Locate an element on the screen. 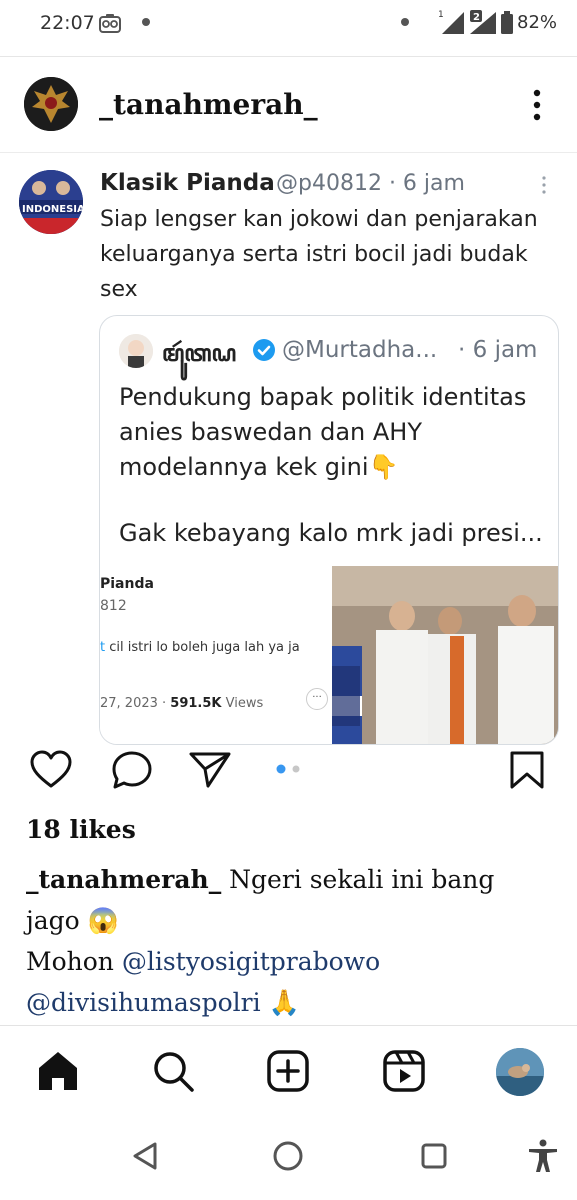 The height and width of the screenshot is (1200, 577). quote-author-name: ꦩꦸꦂꦠꦝ is located at coordinates (199, 354).